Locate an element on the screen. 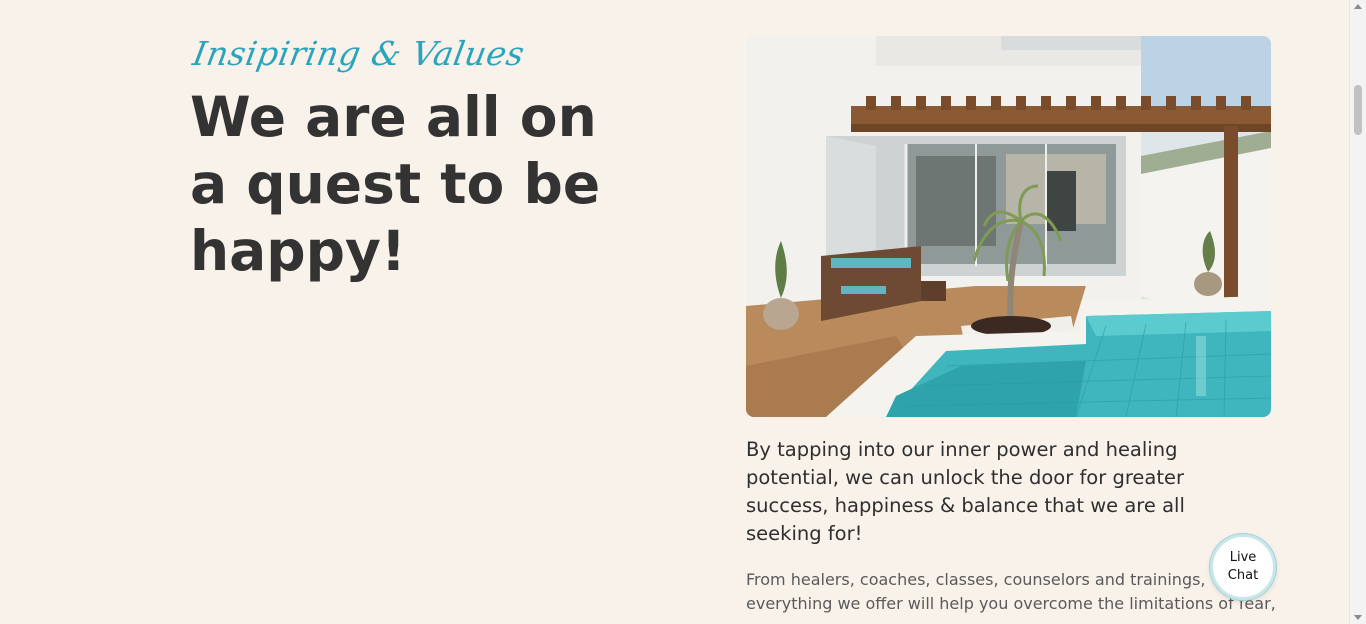 This screenshot has height=624, width=1366. vertical-scrollbar is located at coordinates (1357, 312).